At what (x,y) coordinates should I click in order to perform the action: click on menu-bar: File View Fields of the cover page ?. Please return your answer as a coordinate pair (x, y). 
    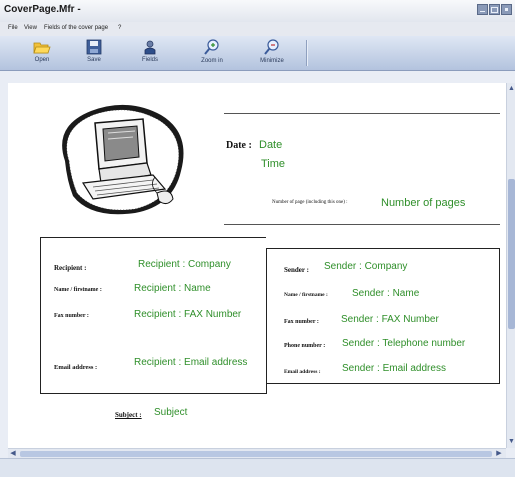
    Looking at the image, I should click on (257, 29).